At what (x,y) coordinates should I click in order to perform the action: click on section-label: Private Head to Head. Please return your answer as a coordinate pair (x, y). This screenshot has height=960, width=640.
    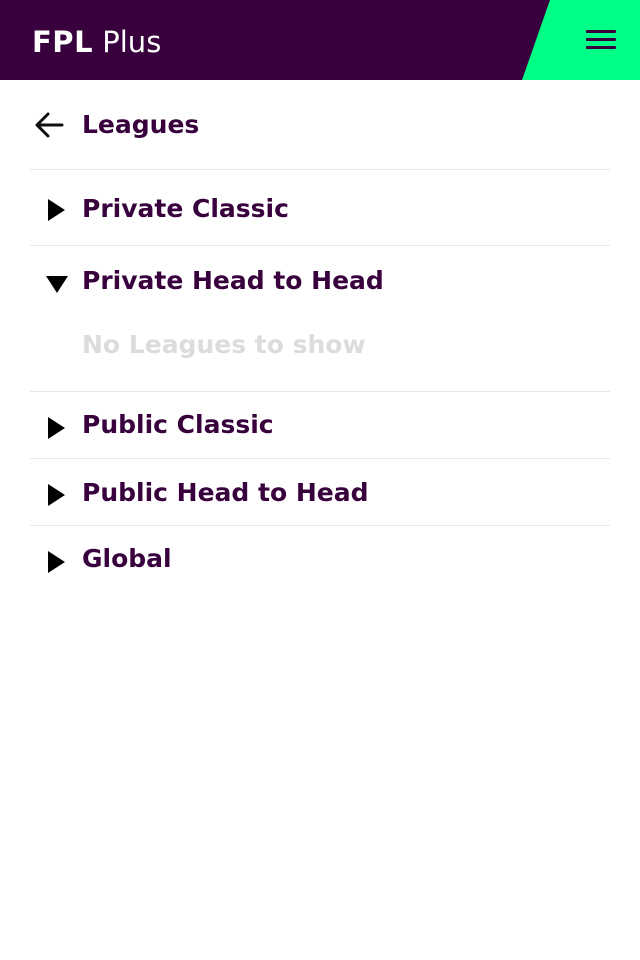
    Looking at the image, I should click on (233, 280).